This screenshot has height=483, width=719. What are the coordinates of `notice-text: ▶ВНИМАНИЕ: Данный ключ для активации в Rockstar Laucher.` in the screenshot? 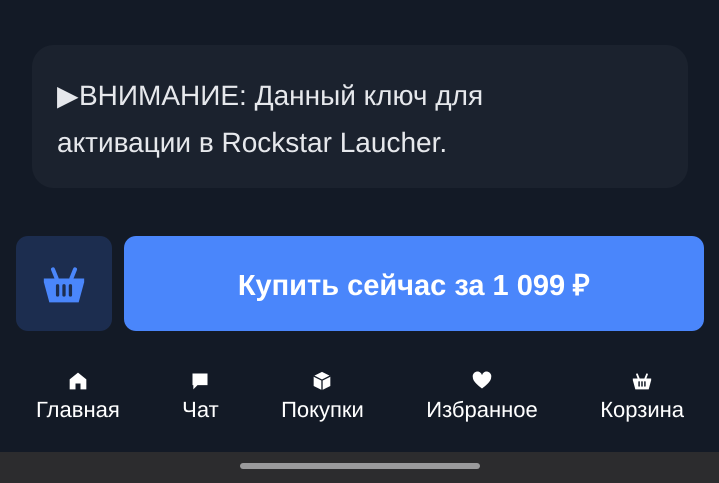 It's located at (270, 119).